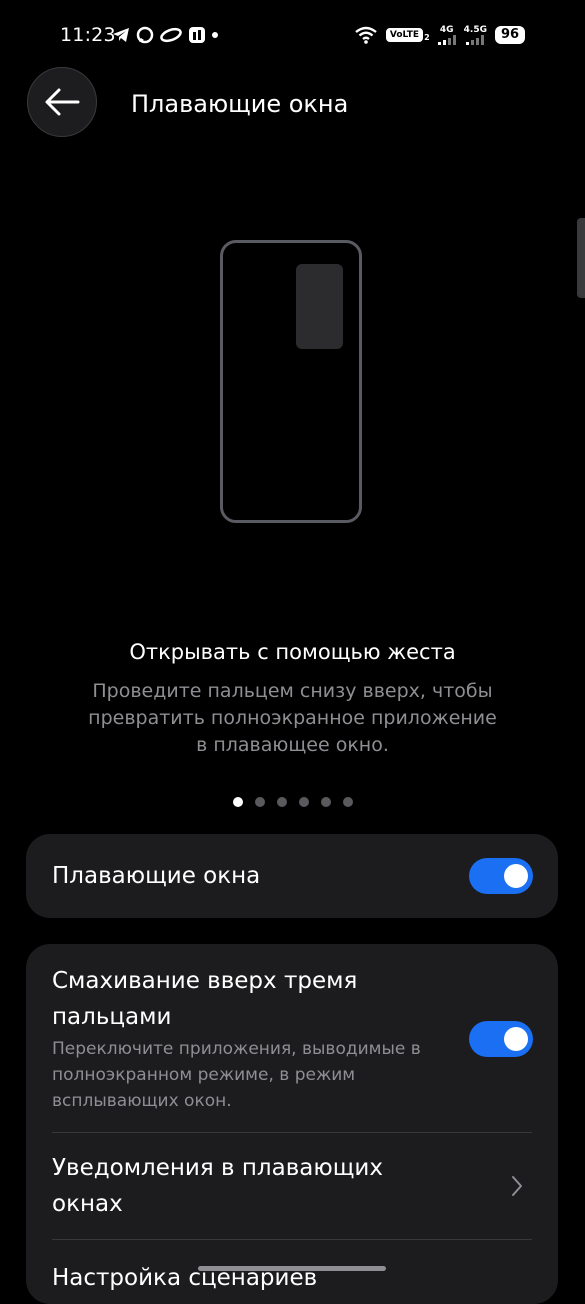  What do you see at coordinates (517, 1186) in the screenshot?
I see `chevron-right-icon` at bounding box center [517, 1186].